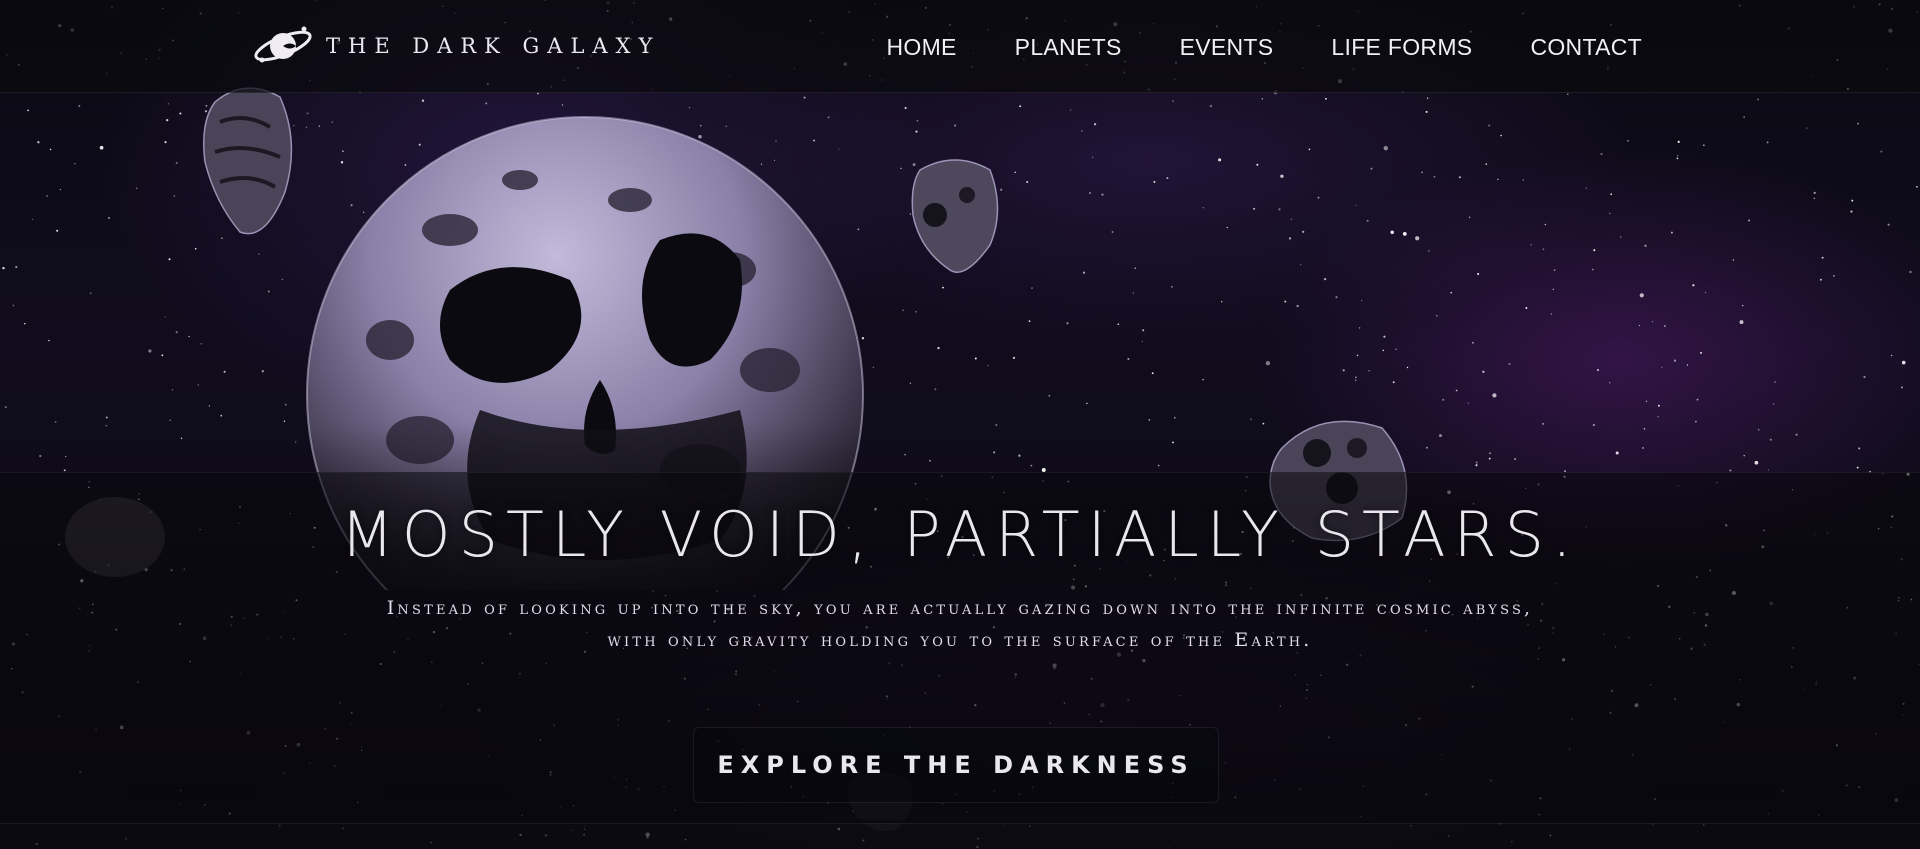 The width and height of the screenshot is (1920, 849). Describe the element at coordinates (955, 216) in the screenshot. I see `asteroid-image` at that location.